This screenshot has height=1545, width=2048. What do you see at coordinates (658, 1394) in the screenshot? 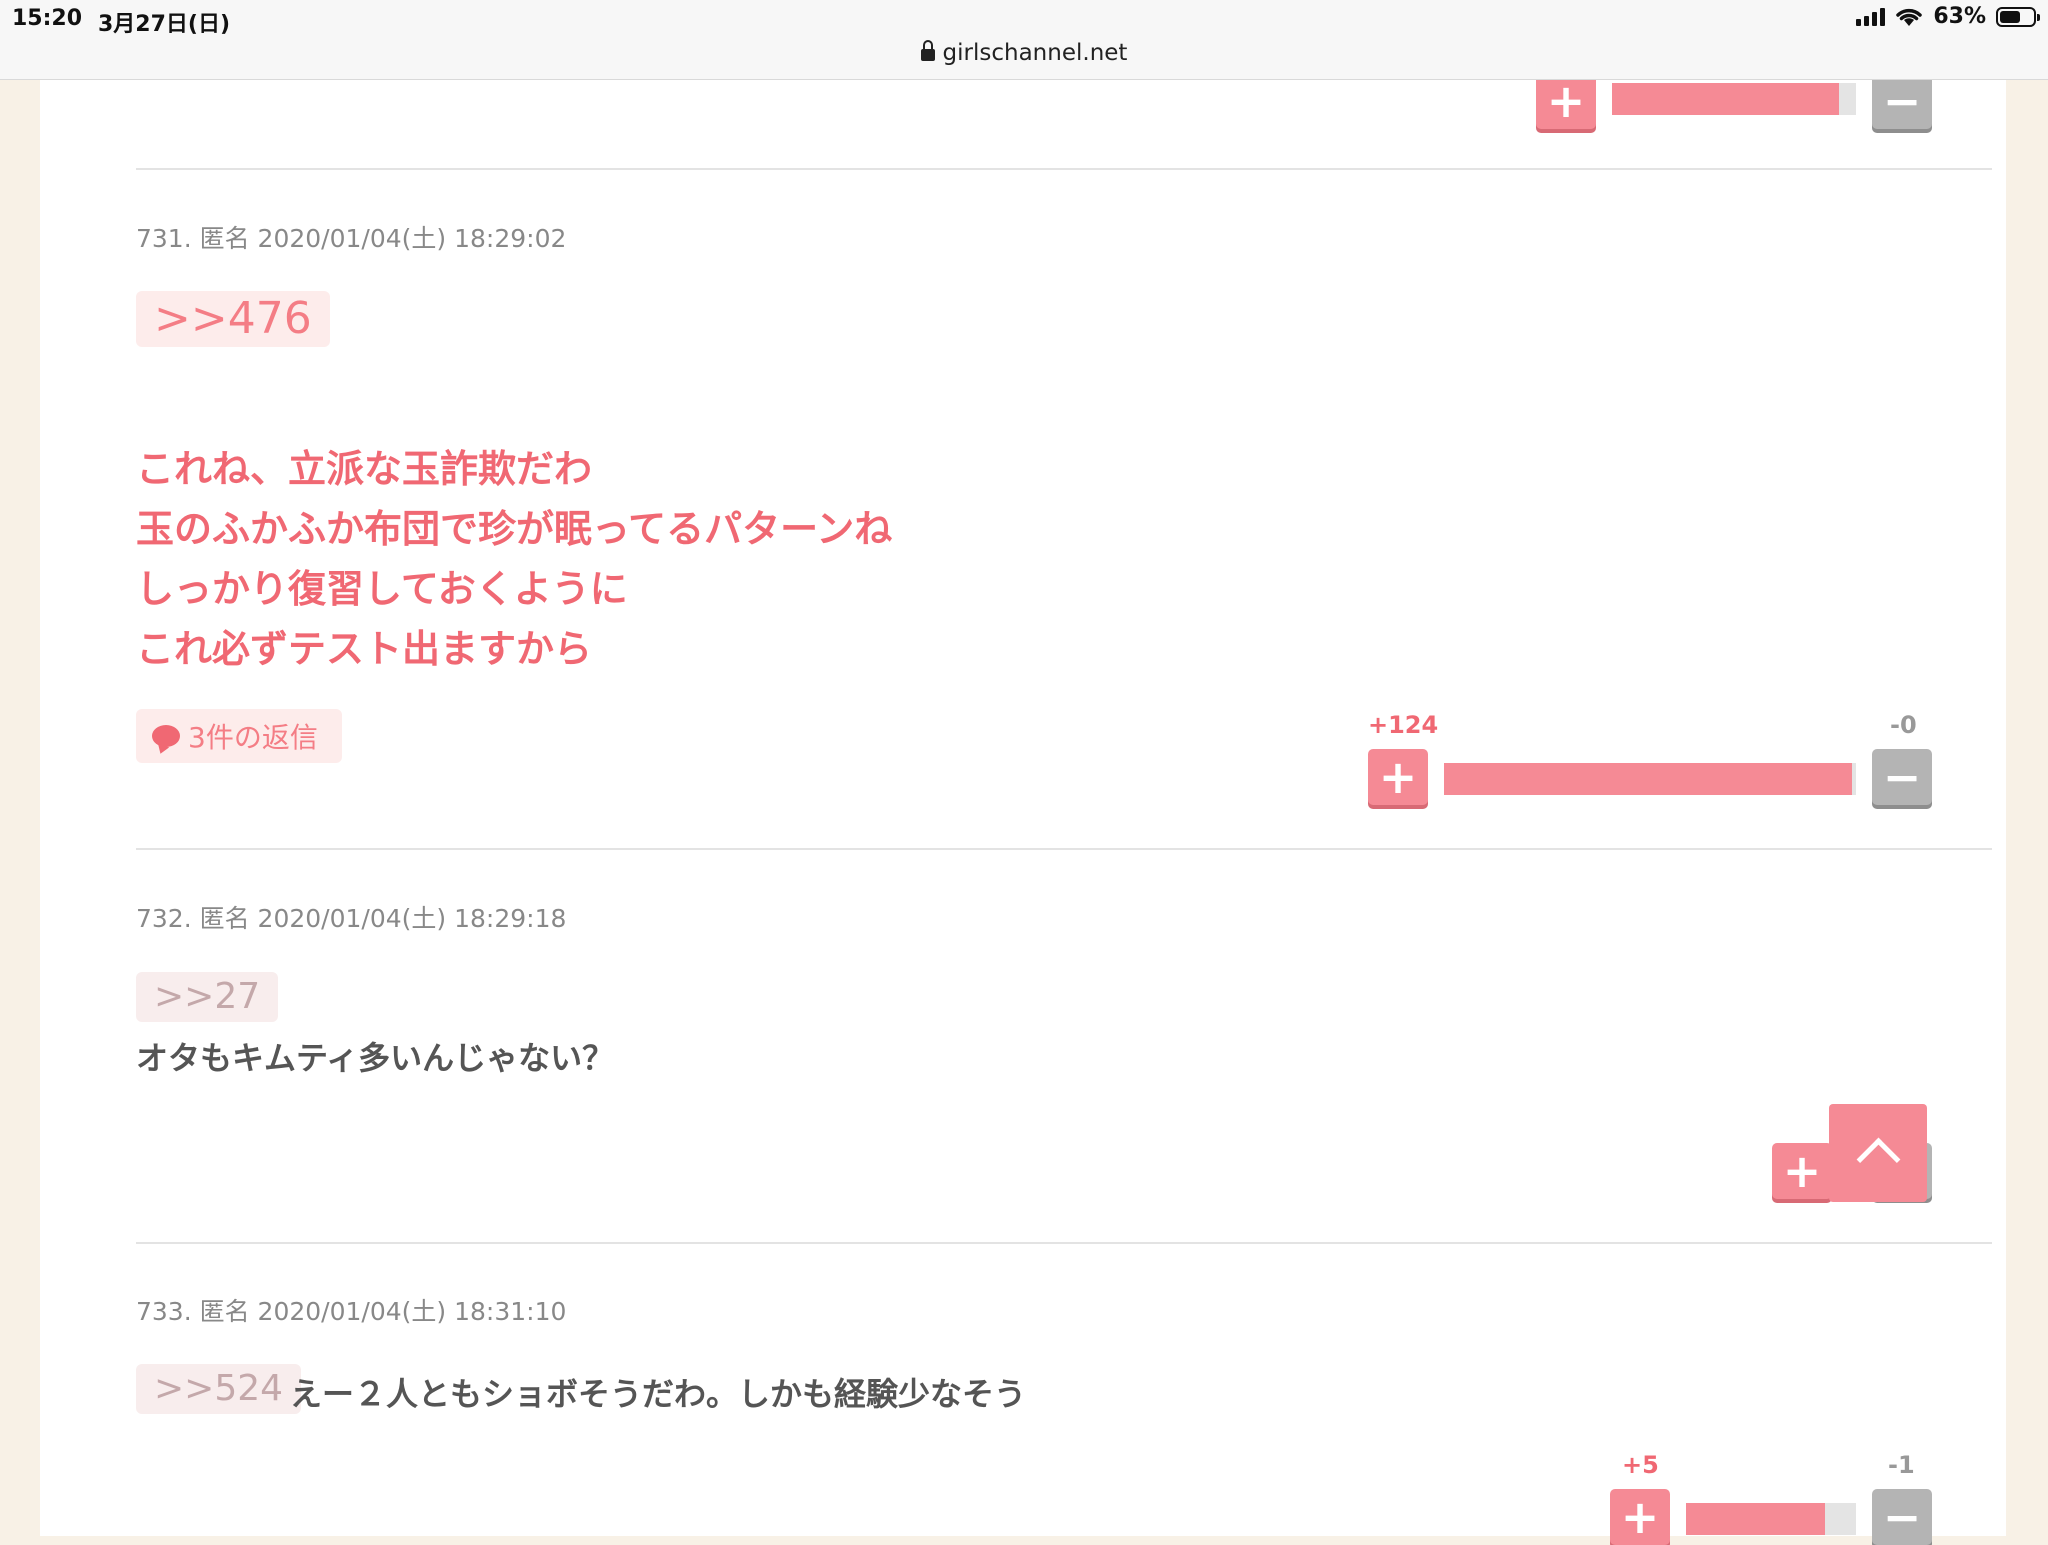
I see `comment-body: えー２人ともショボそうだわ。しかも経験少なそう` at bounding box center [658, 1394].